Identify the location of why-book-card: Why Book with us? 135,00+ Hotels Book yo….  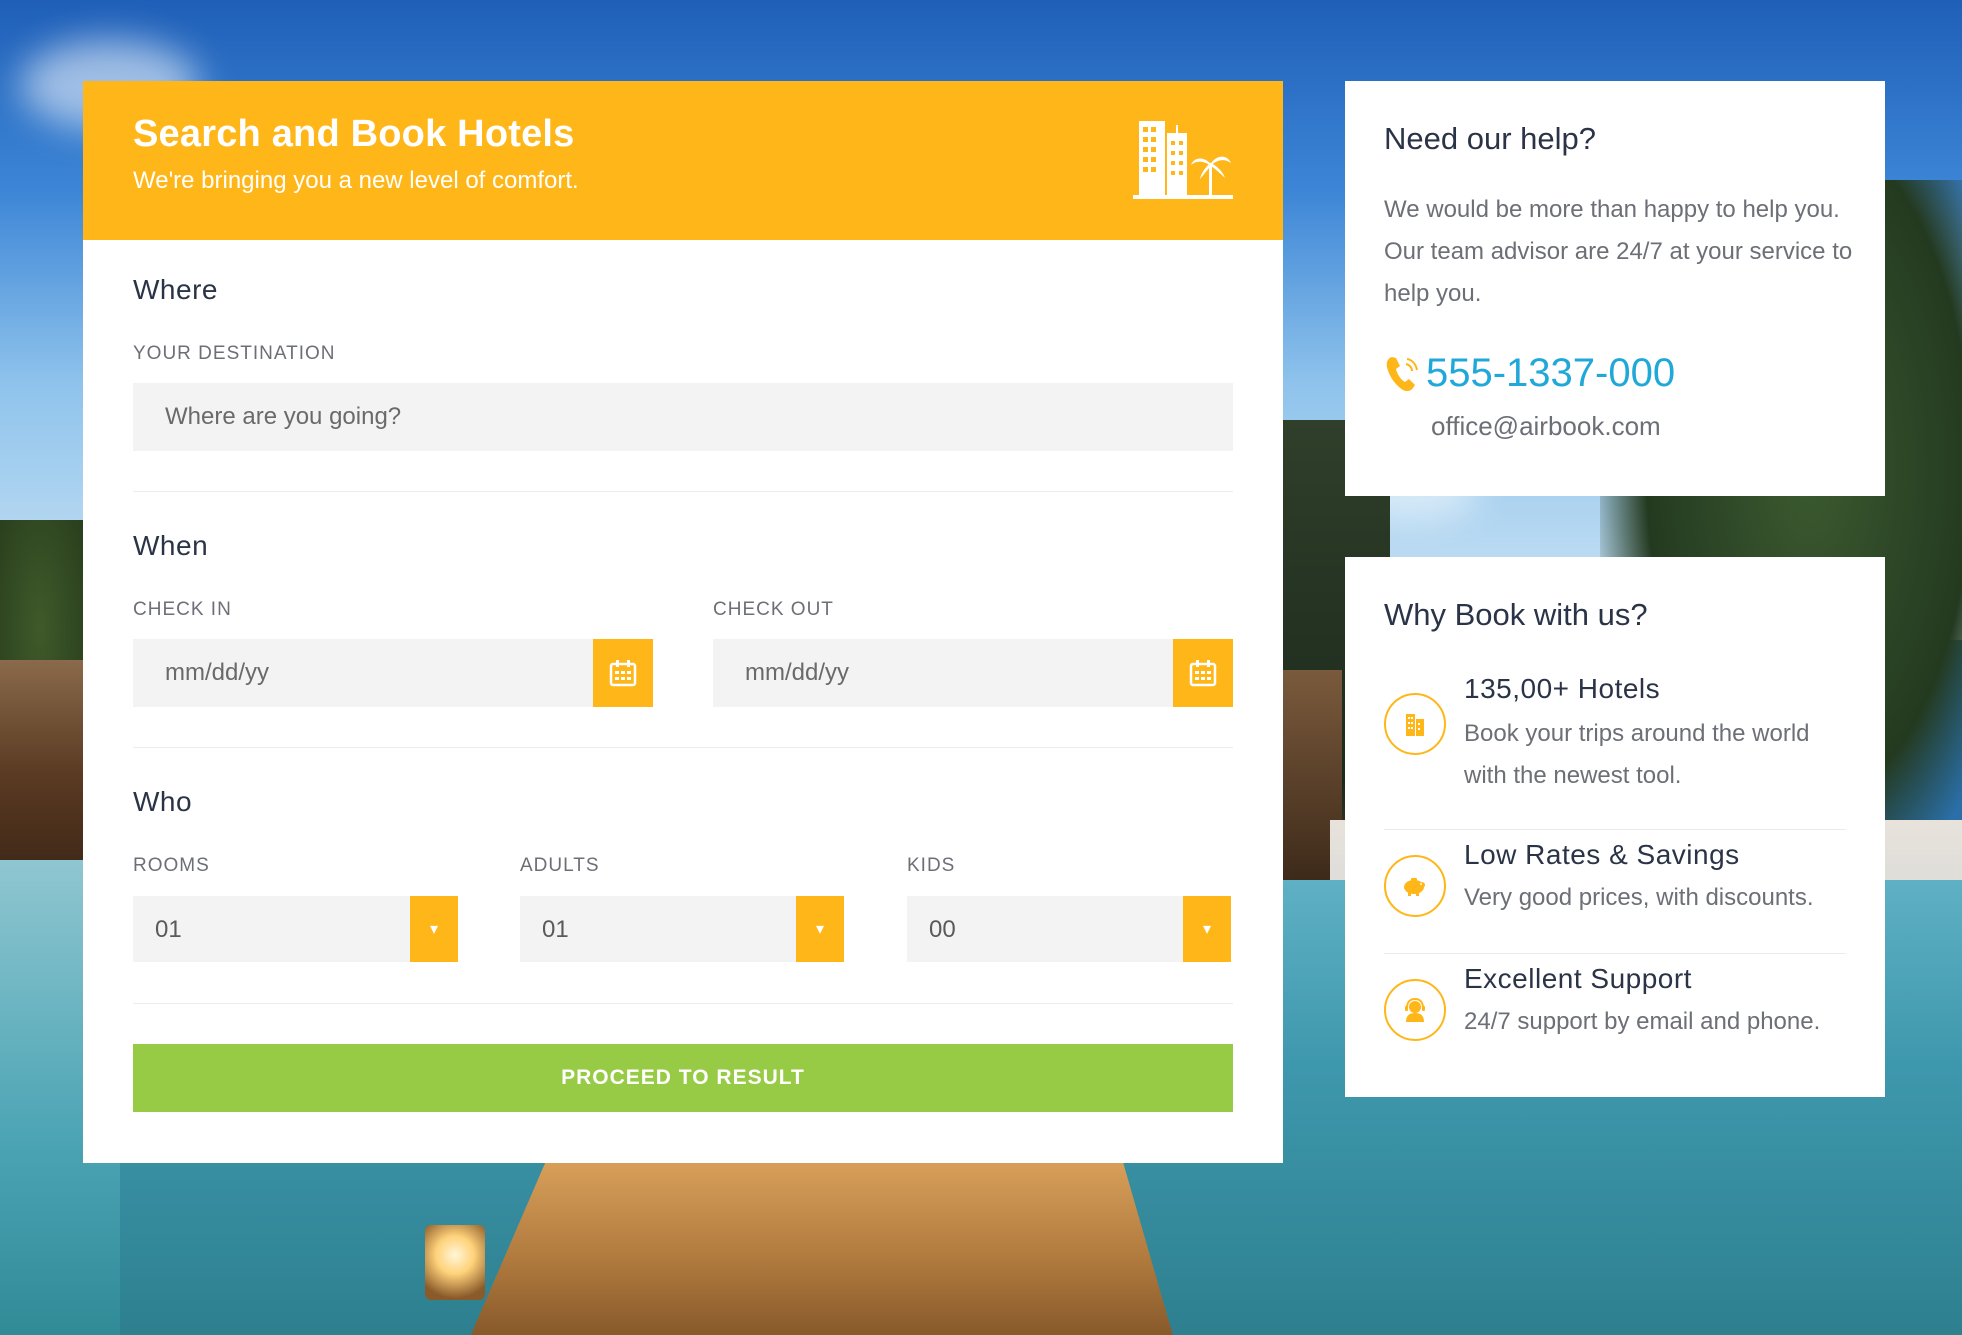
(1615, 827).